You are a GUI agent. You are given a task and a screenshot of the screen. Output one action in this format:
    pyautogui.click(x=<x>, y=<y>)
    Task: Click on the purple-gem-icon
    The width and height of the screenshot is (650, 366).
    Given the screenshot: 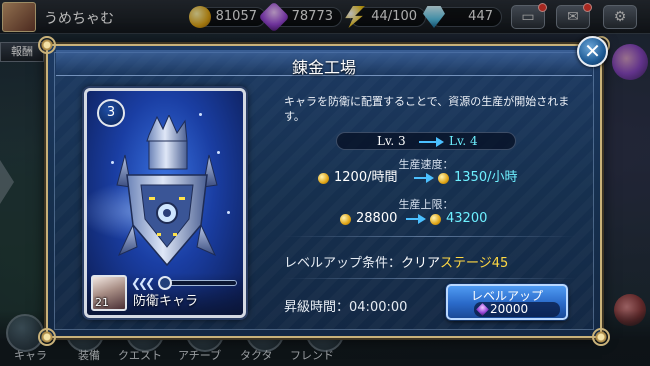 What is the action you would take?
    pyautogui.click(x=482, y=309)
    